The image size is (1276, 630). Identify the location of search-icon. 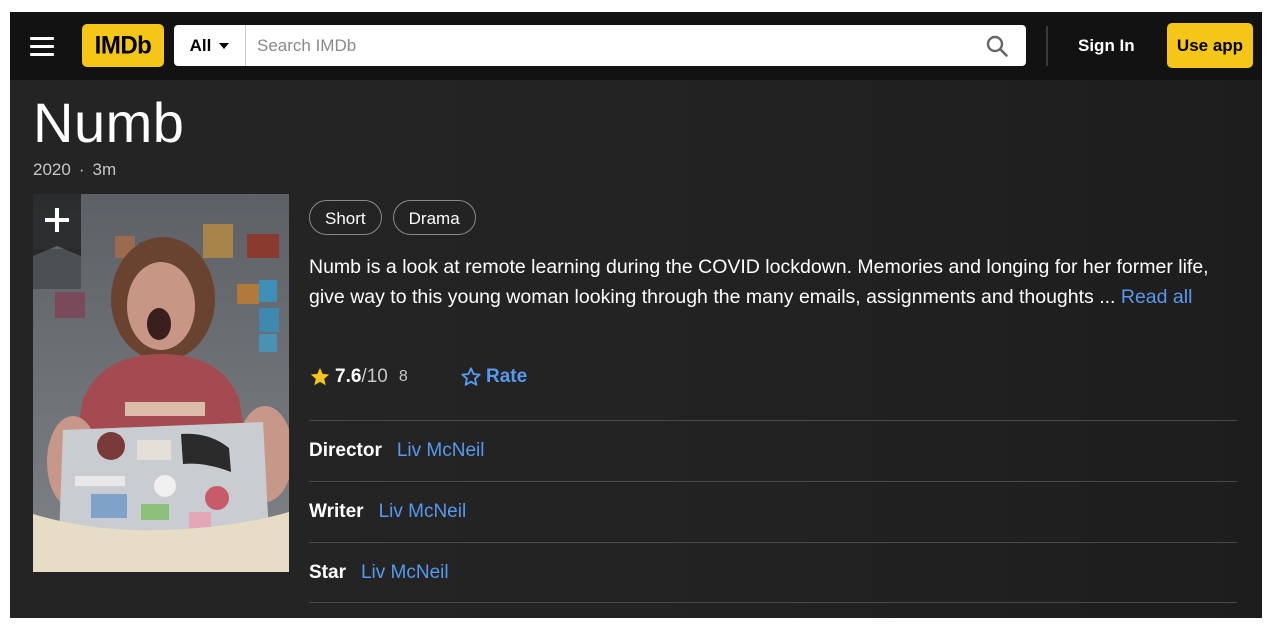
(997, 45).